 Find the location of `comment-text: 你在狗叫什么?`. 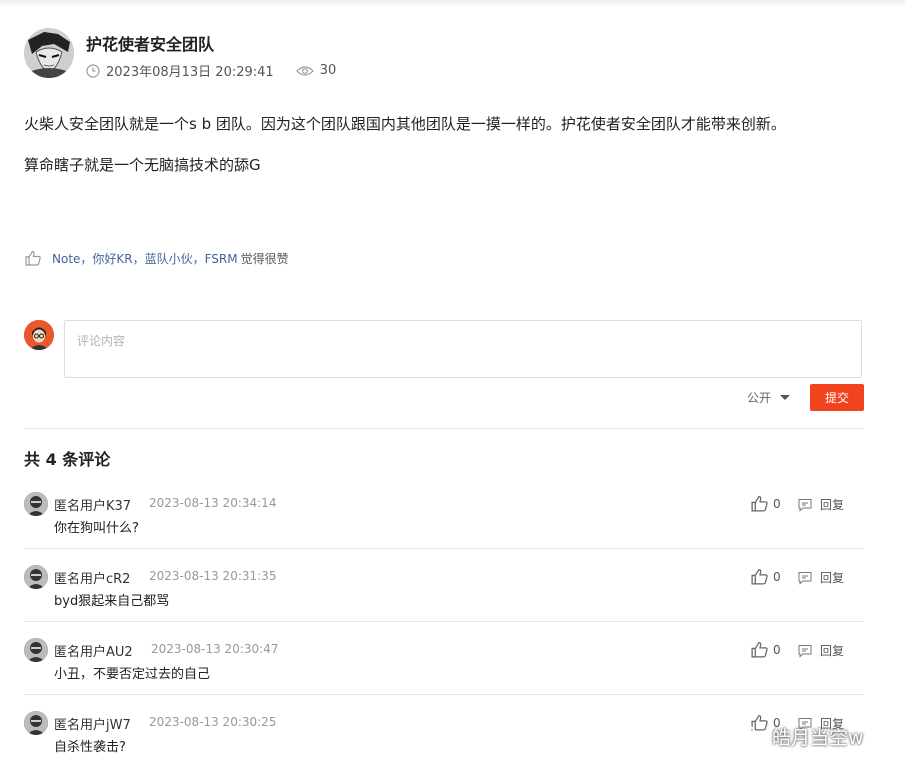

comment-text: 你在狗叫什么? is located at coordinates (96, 528).